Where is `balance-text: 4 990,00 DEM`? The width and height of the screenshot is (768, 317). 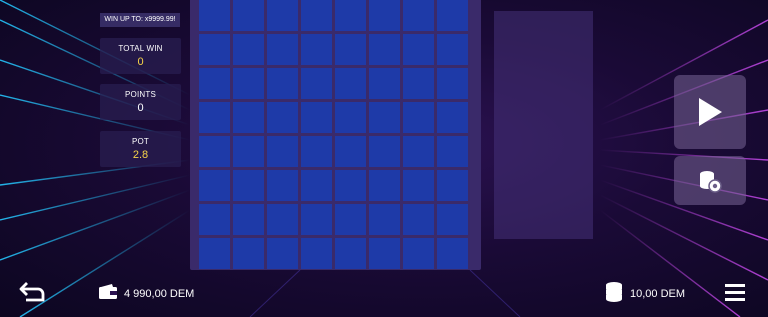 balance-text: 4 990,00 DEM is located at coordinates (159, 294).